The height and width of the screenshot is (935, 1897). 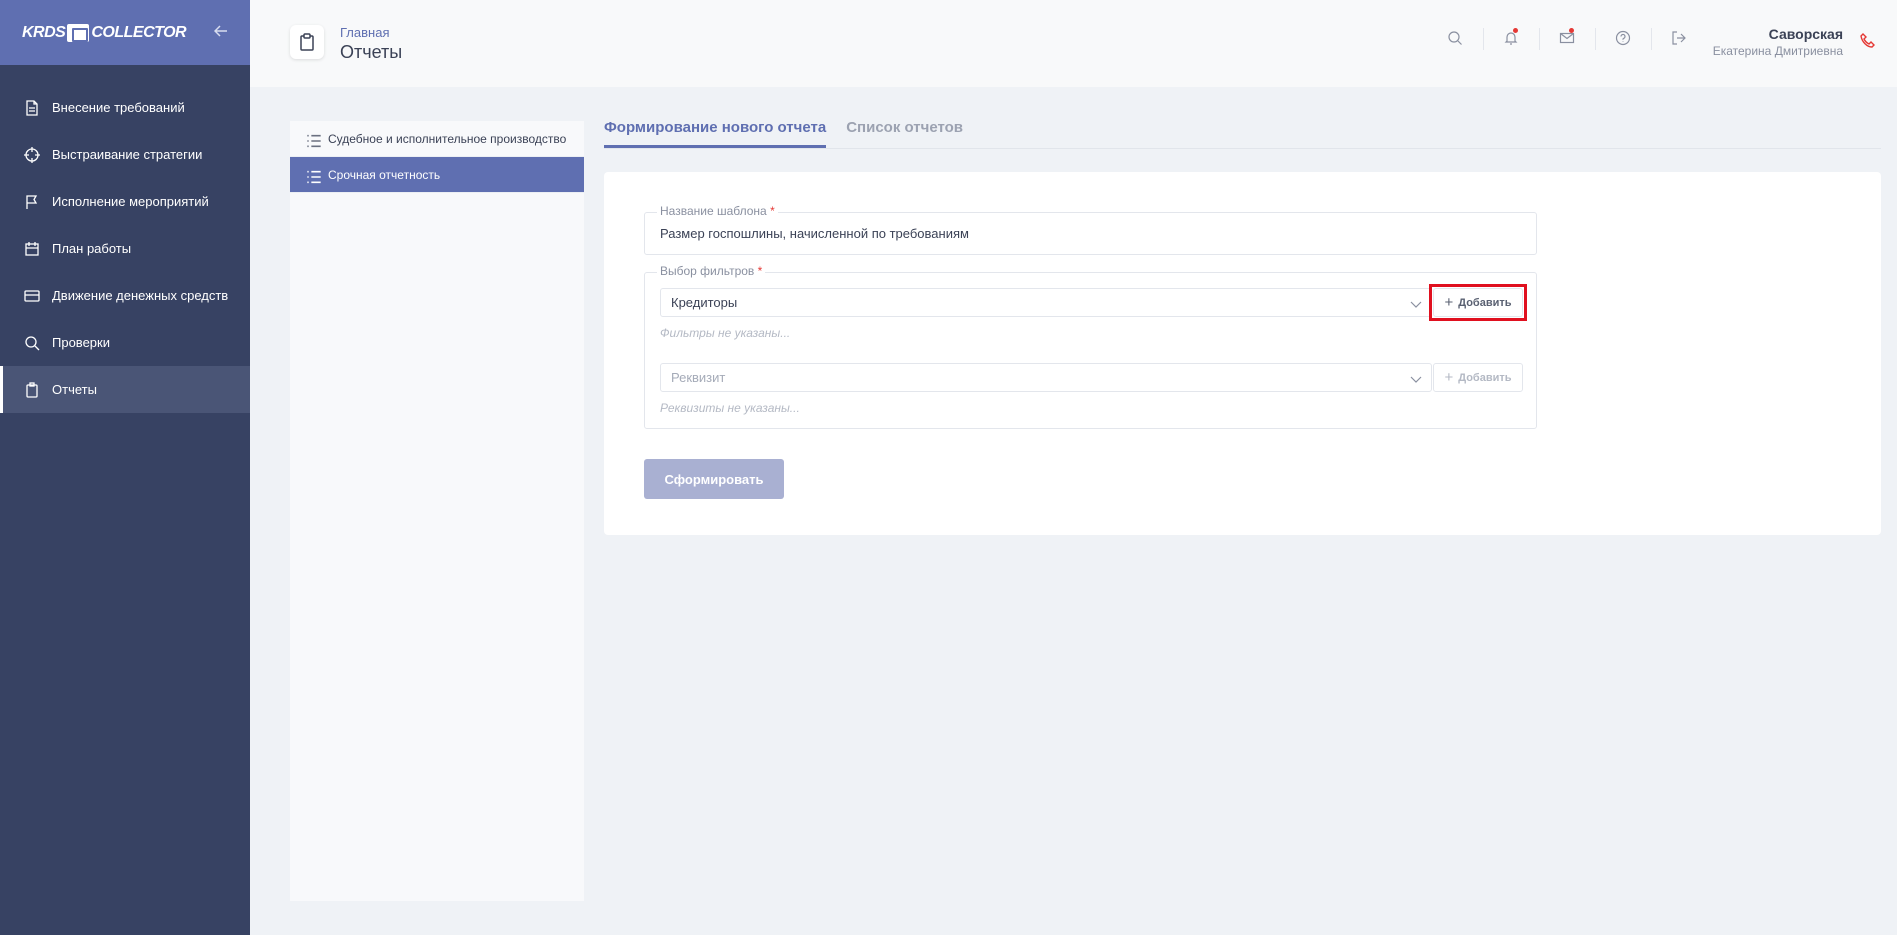 I want to click on submenu-item-label: Судебное и исполнительное производство, so click(x=447, y=138).